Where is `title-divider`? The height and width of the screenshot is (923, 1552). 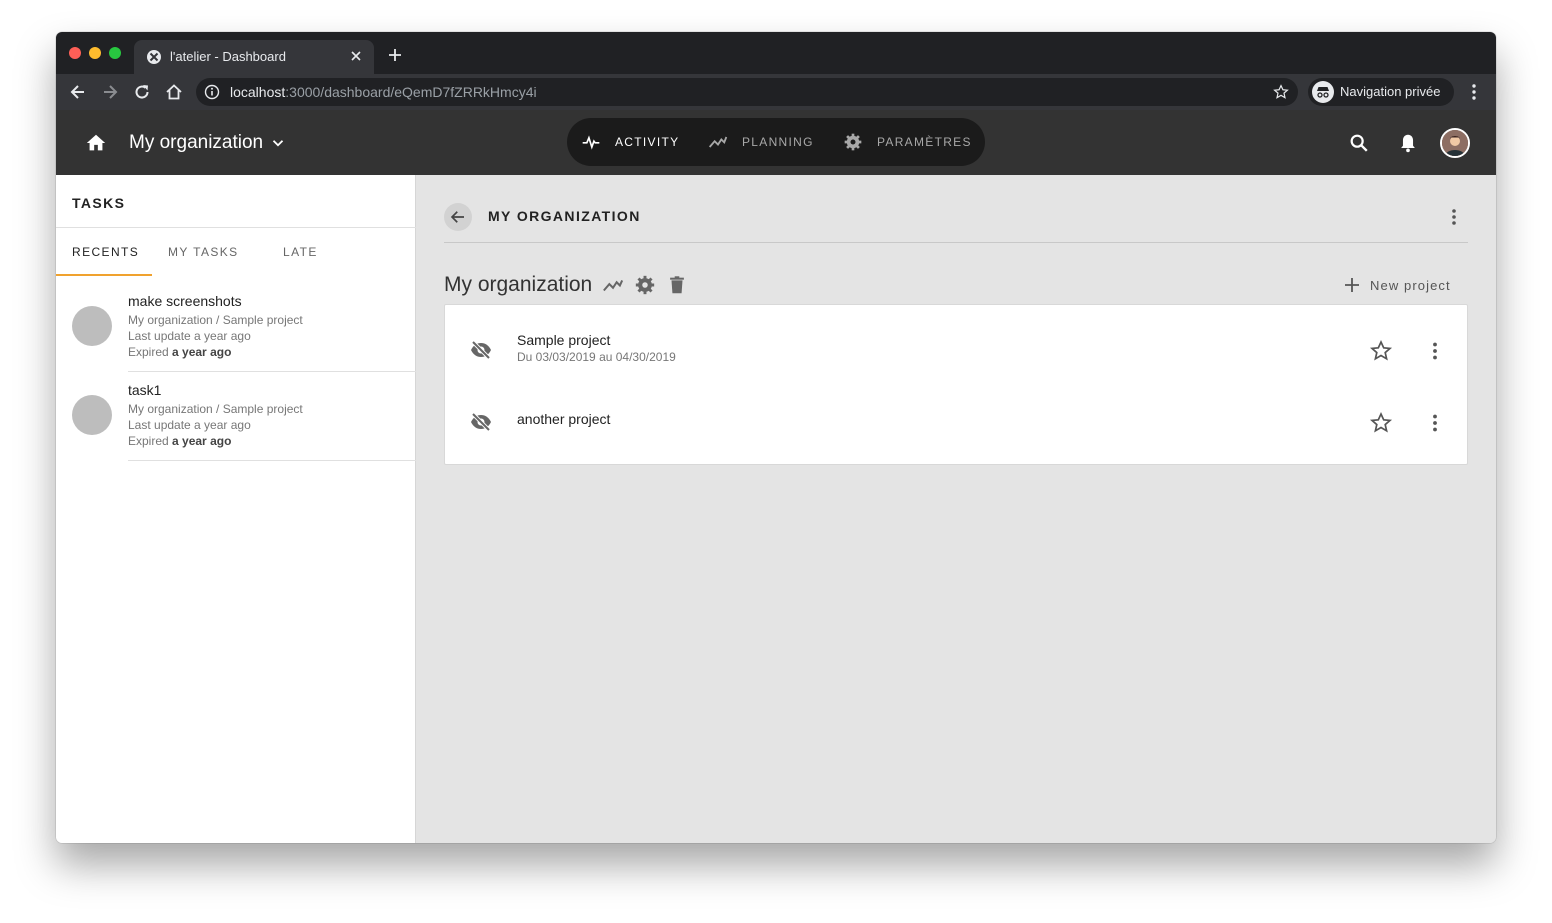
title-divider is located at coordinates (956, 242).